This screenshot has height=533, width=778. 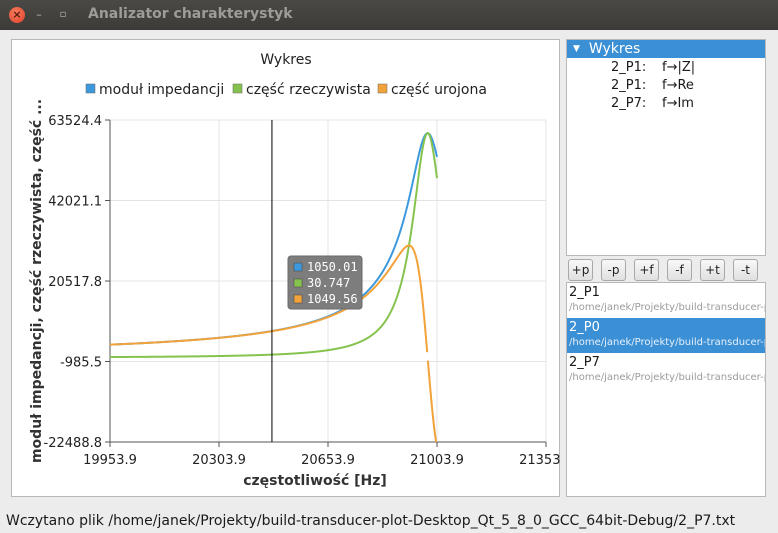 What do you see at coordinates (745, 270) in the screenshot?
I see `remove-tab-button: -t` at bounding box center [745, 270].